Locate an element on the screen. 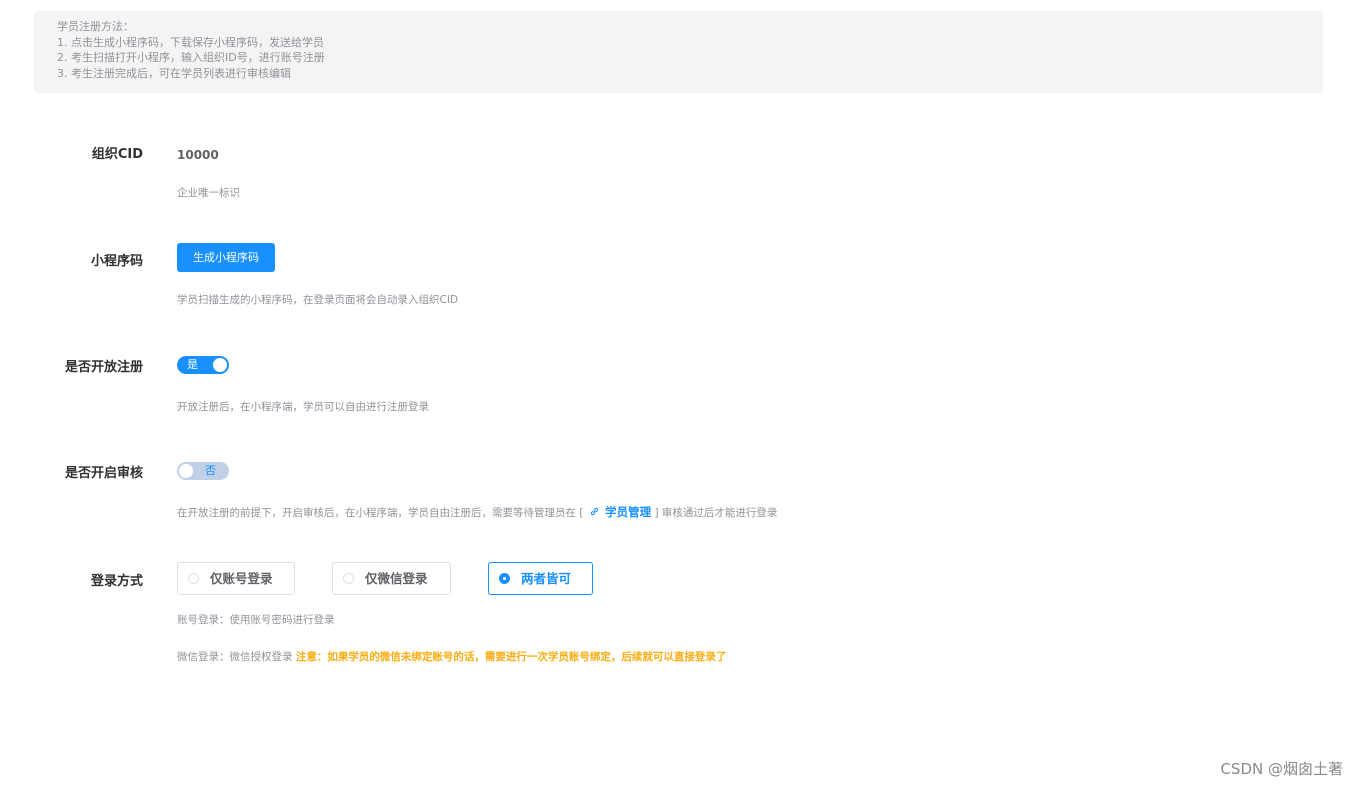  login-account-hint: 账号登录：使用账号密码进行登录 is located at coordinates (256, 620).